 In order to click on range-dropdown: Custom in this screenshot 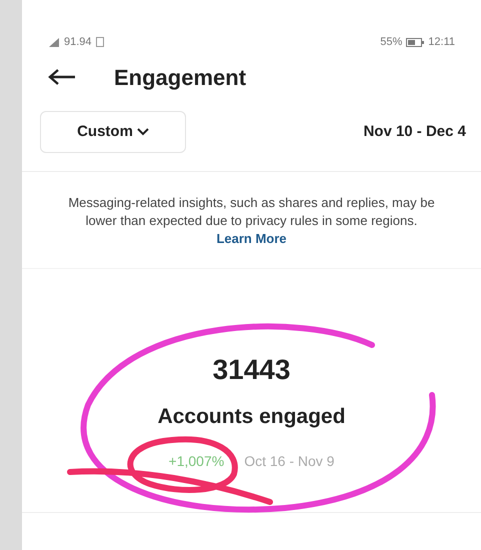, I will do `click(113, 132)`.